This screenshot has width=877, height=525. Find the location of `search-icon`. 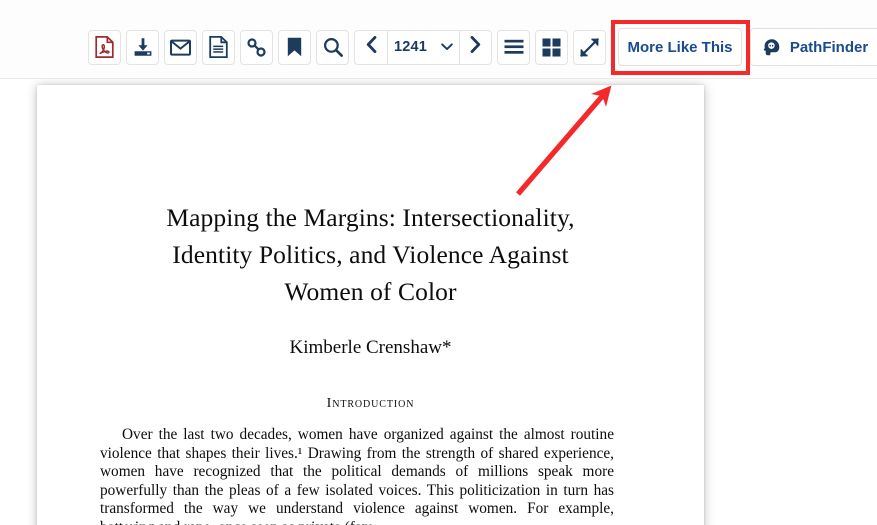

search-icon is located at coordinates (333, 47).